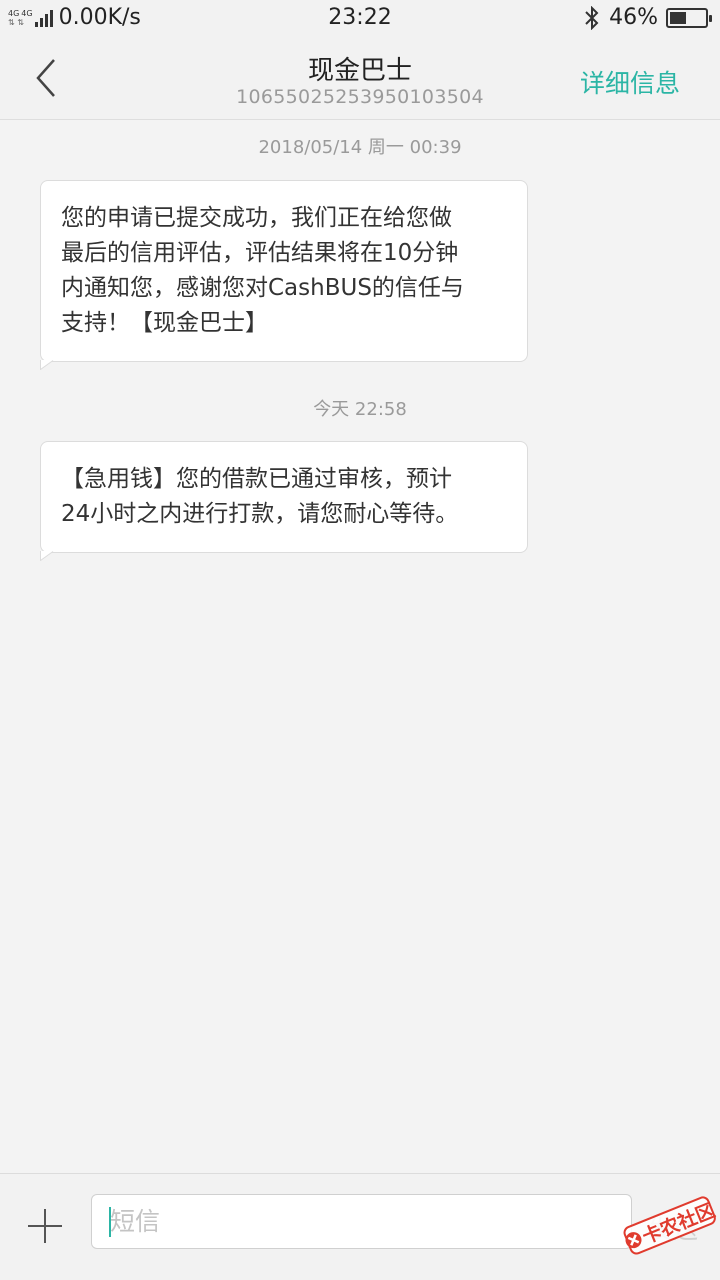 The height and width of the screenshot is (1280, 720). What do you see at coordinates (361, 1221) in the screenshot?
I see `sms-input` at bounding box center [361, 1221].